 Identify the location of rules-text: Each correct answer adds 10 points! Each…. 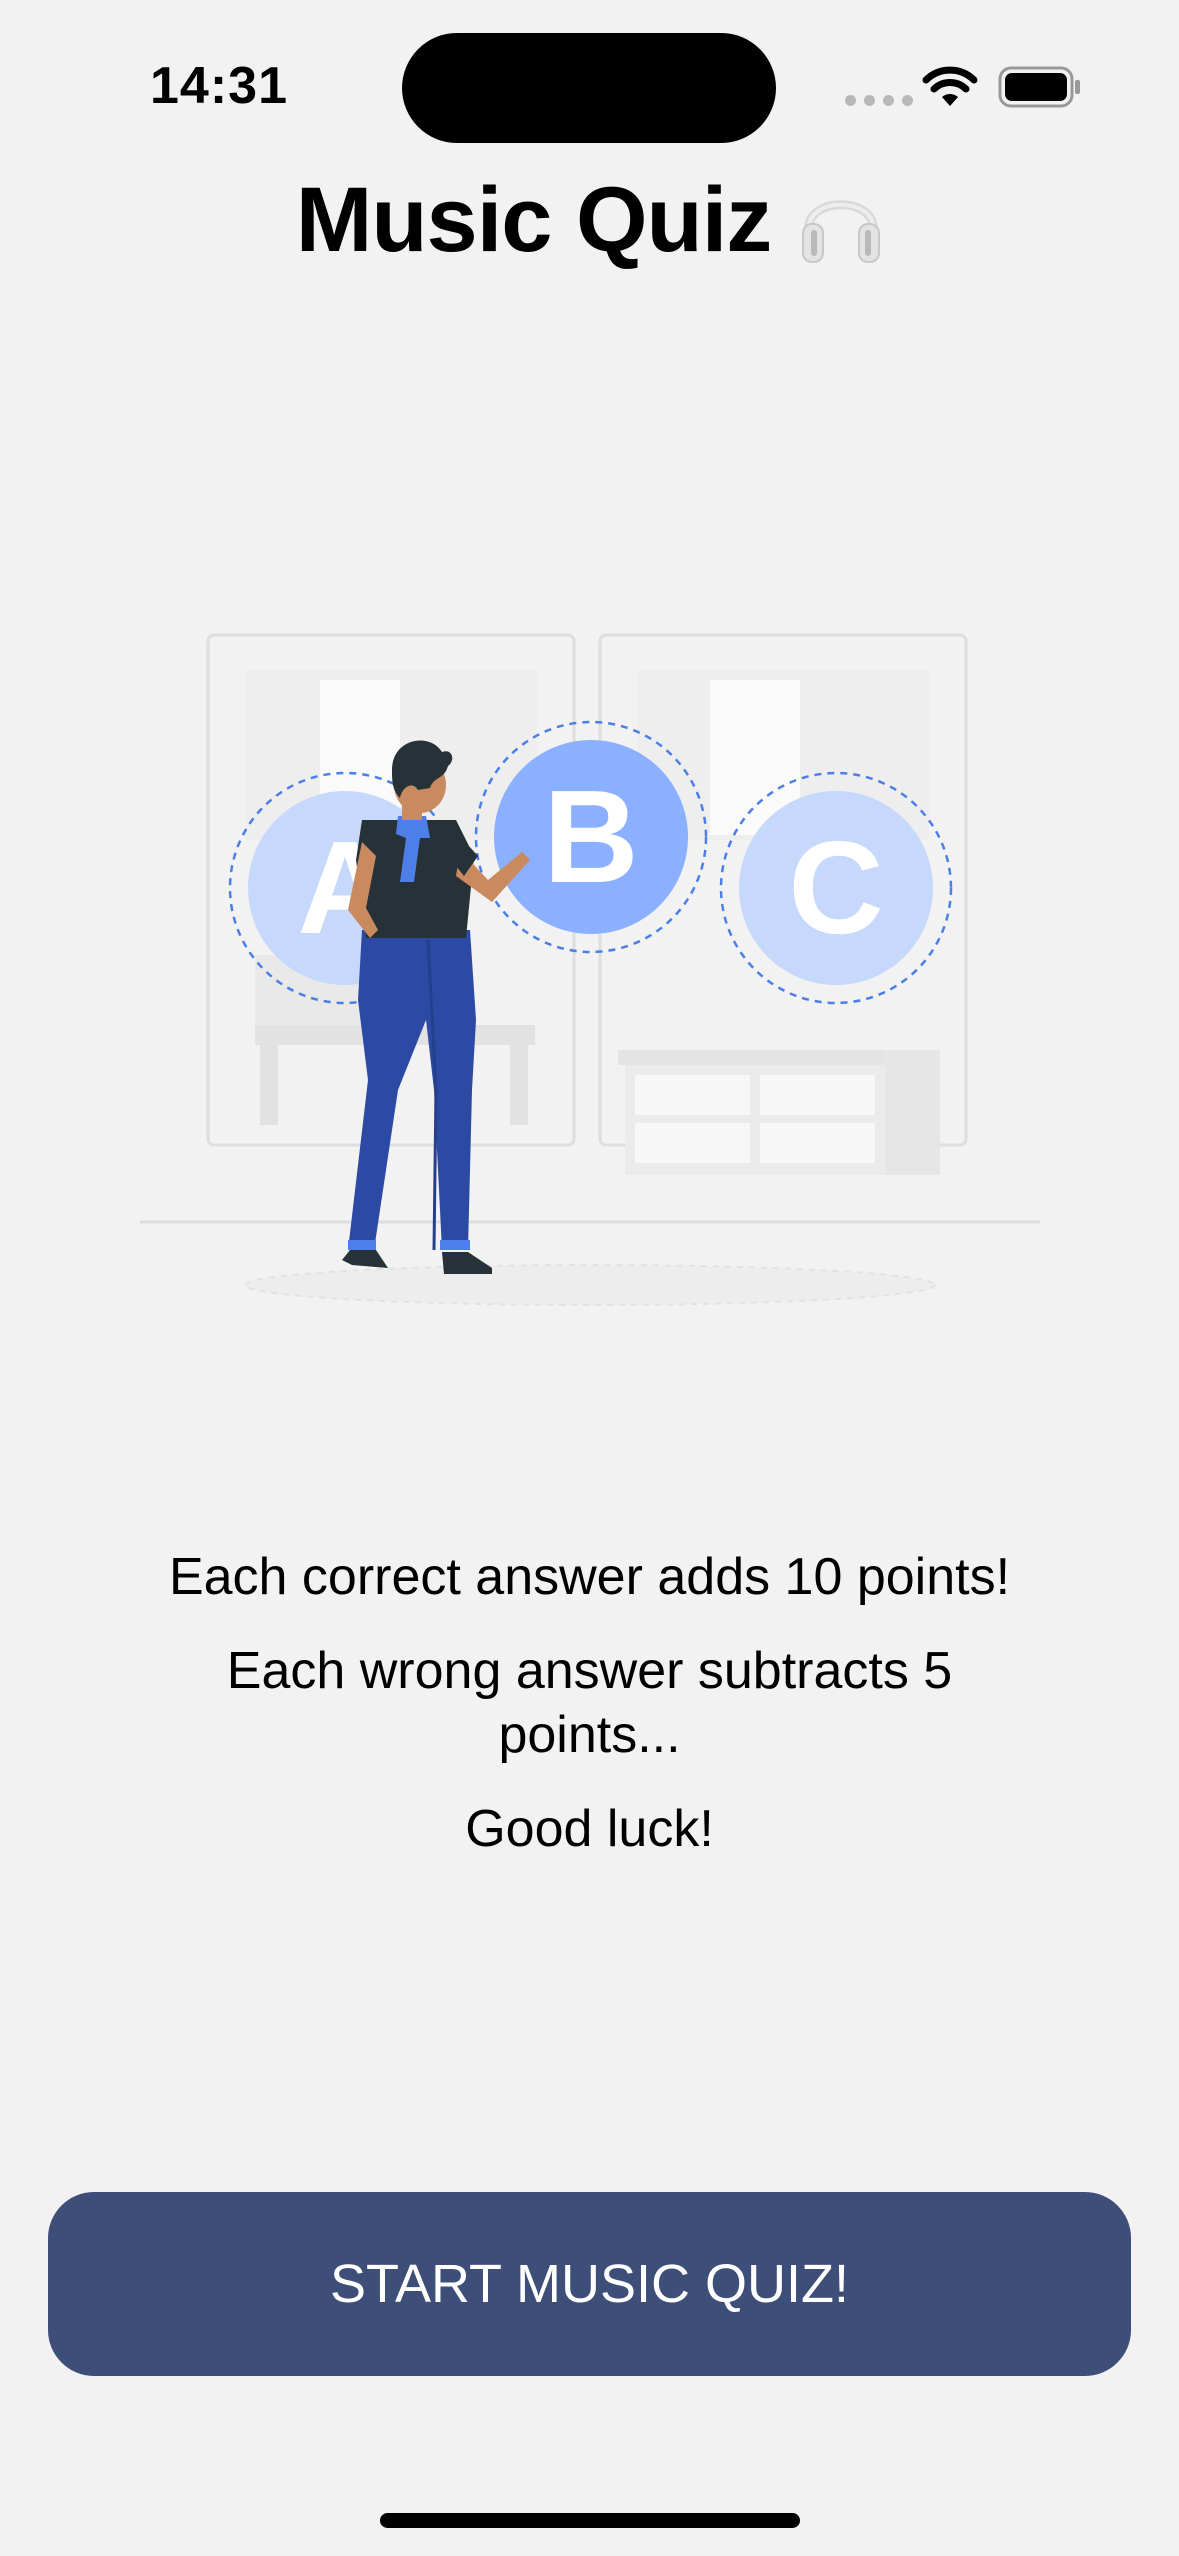
(589, 1718).